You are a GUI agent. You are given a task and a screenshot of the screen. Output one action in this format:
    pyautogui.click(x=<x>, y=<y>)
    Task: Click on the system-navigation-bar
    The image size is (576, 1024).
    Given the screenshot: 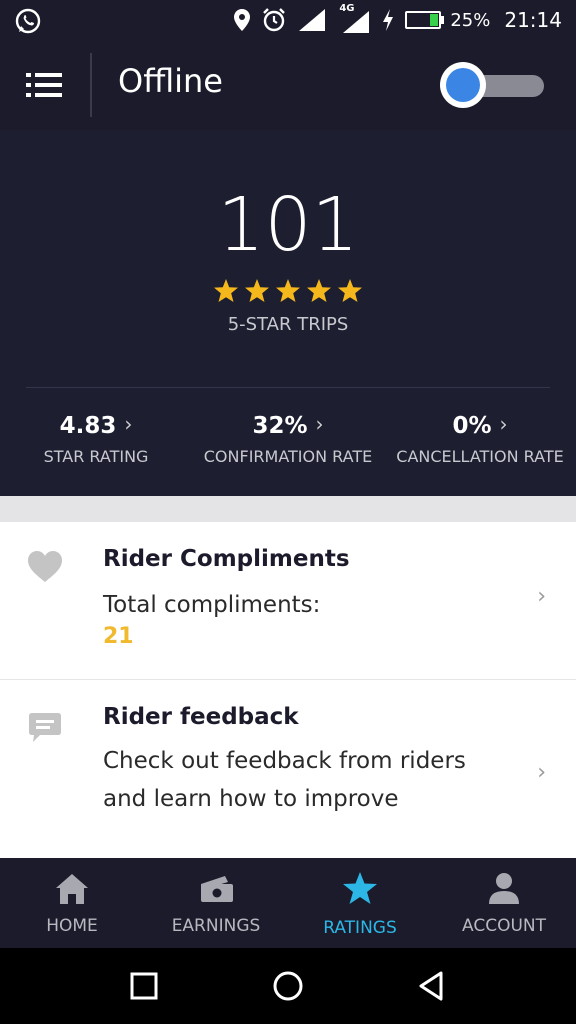 What is the action you would take?
    pyautogui.click(x=288, y=986)
    